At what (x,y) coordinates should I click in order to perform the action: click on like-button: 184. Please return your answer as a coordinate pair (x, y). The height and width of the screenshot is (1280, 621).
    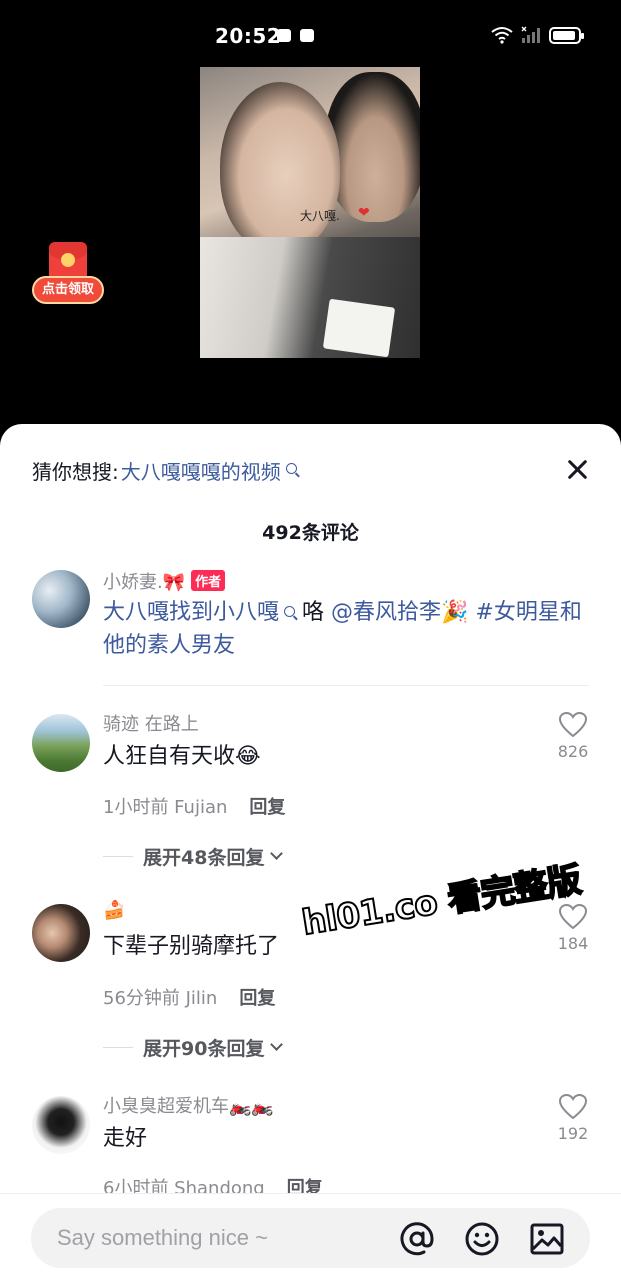
    Looking at the image, I should click on (573, 928).